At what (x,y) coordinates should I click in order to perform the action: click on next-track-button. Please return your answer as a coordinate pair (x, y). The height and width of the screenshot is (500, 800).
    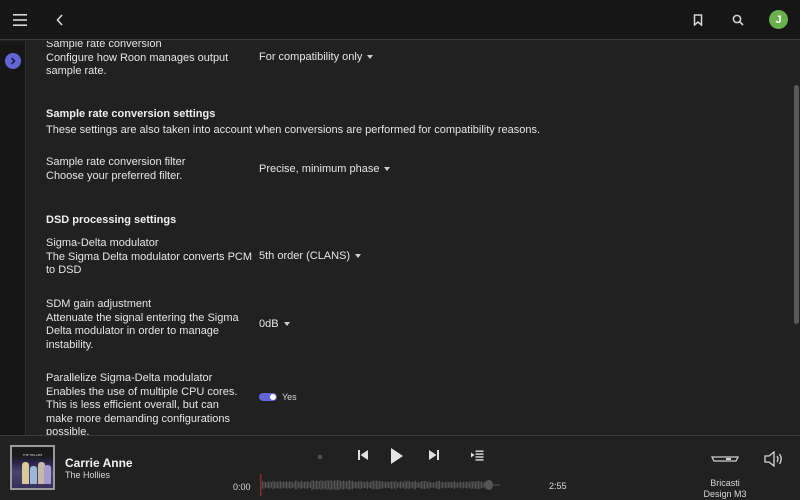
    Looking at the image, I should click on (434, 455).